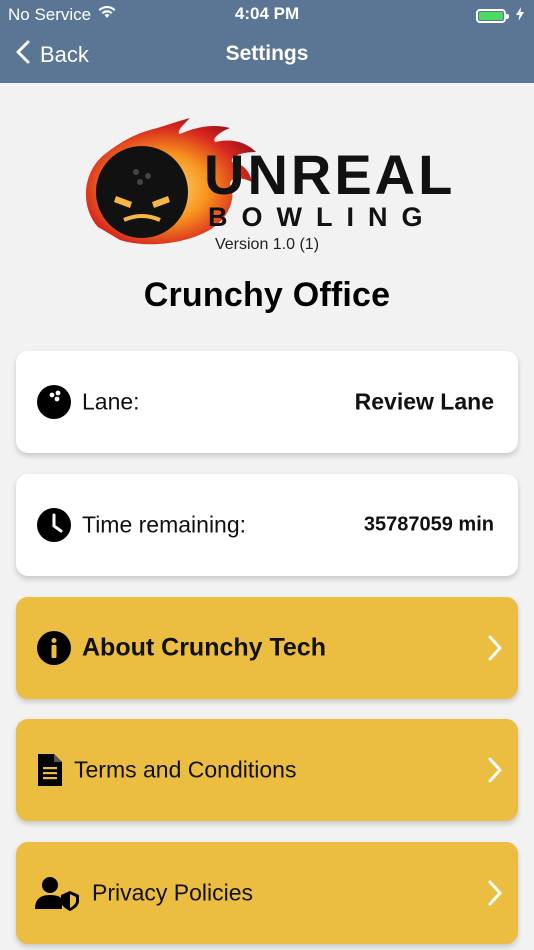 The height and width of the screenshot is (950, 534). I want to click on time-remaining-label: Time remaining:, so click(164, 524).